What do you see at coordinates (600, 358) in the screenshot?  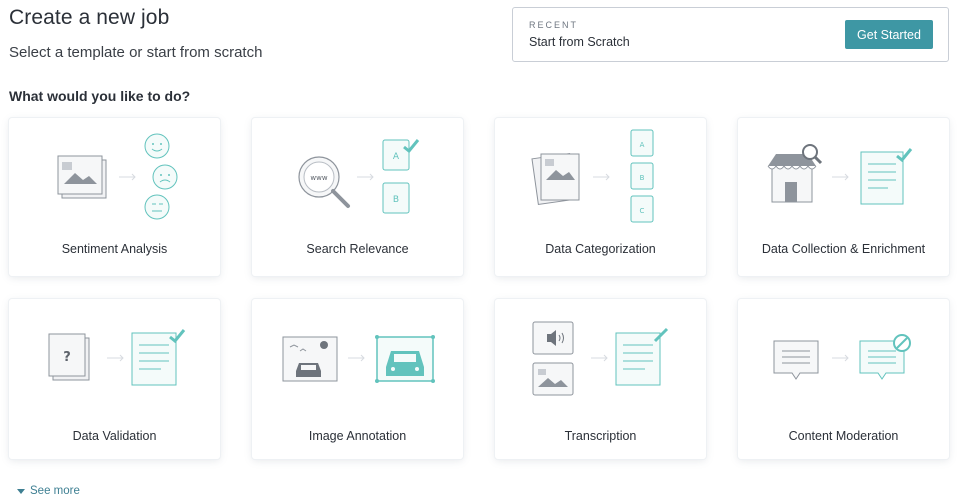 I see `transcription-illustration` at bounding box center [600, 358].